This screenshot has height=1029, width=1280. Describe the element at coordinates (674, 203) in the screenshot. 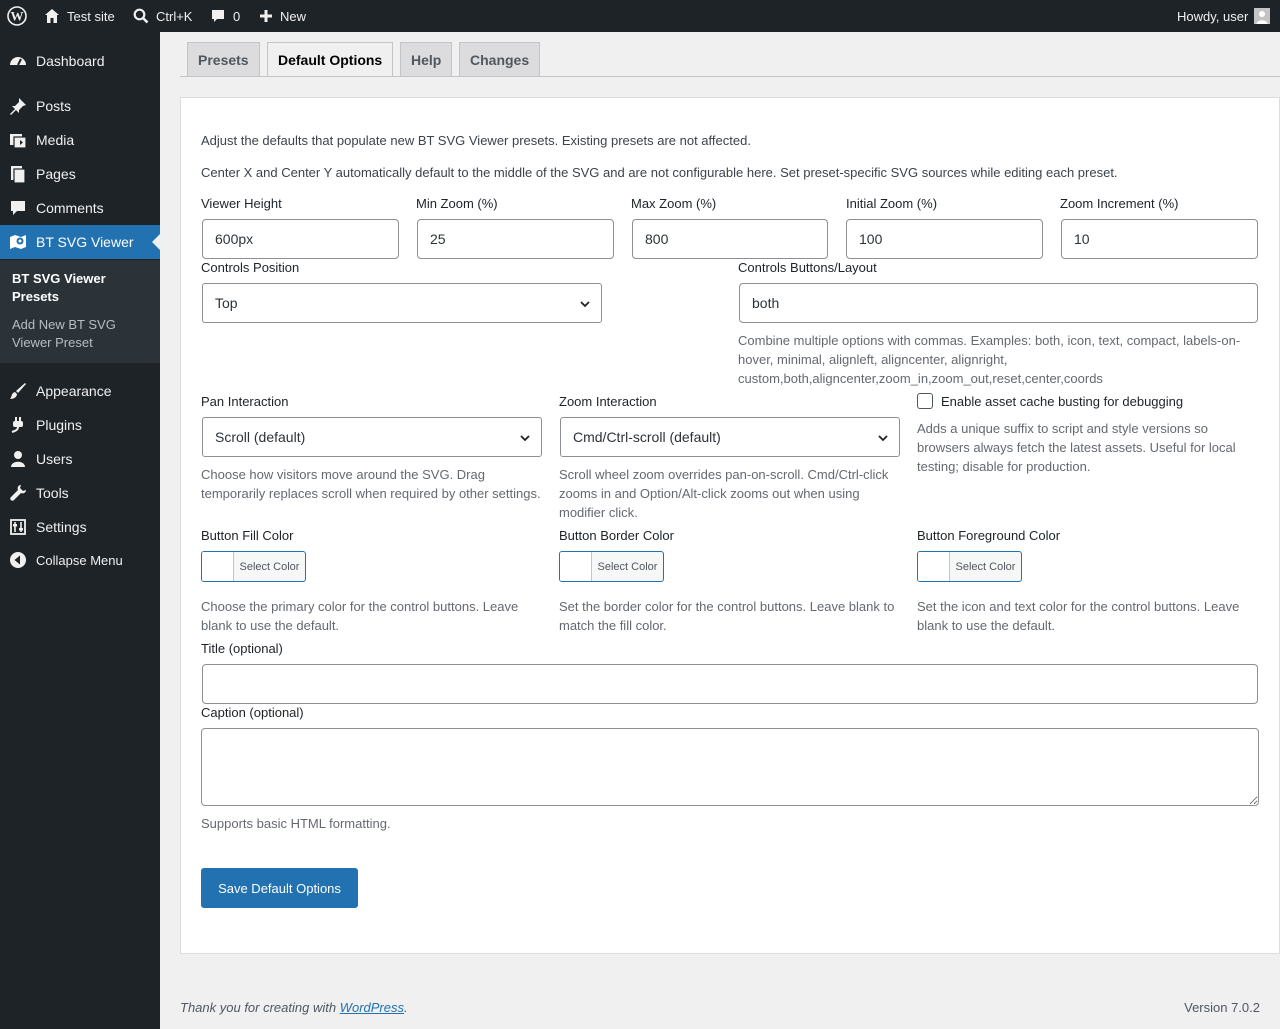

I see `max-zoom-label: Max Zoom (%)` at that location.